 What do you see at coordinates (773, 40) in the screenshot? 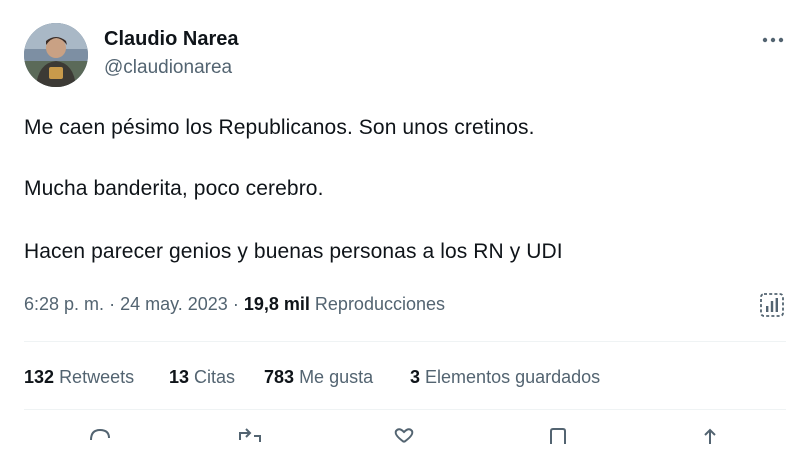
I see `more-options-icon` at bounding box center [773, 40].